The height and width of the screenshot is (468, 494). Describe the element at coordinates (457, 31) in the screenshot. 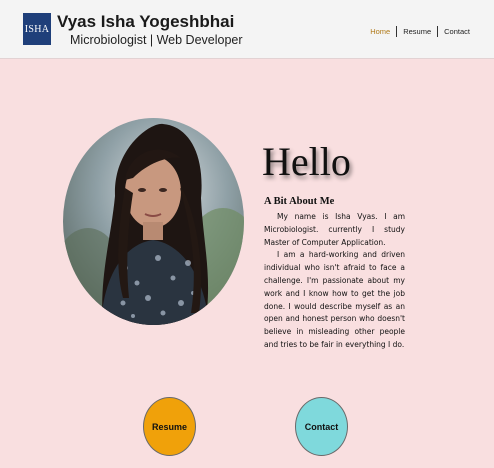

I see `nav-contact-link: Contact` at that location.